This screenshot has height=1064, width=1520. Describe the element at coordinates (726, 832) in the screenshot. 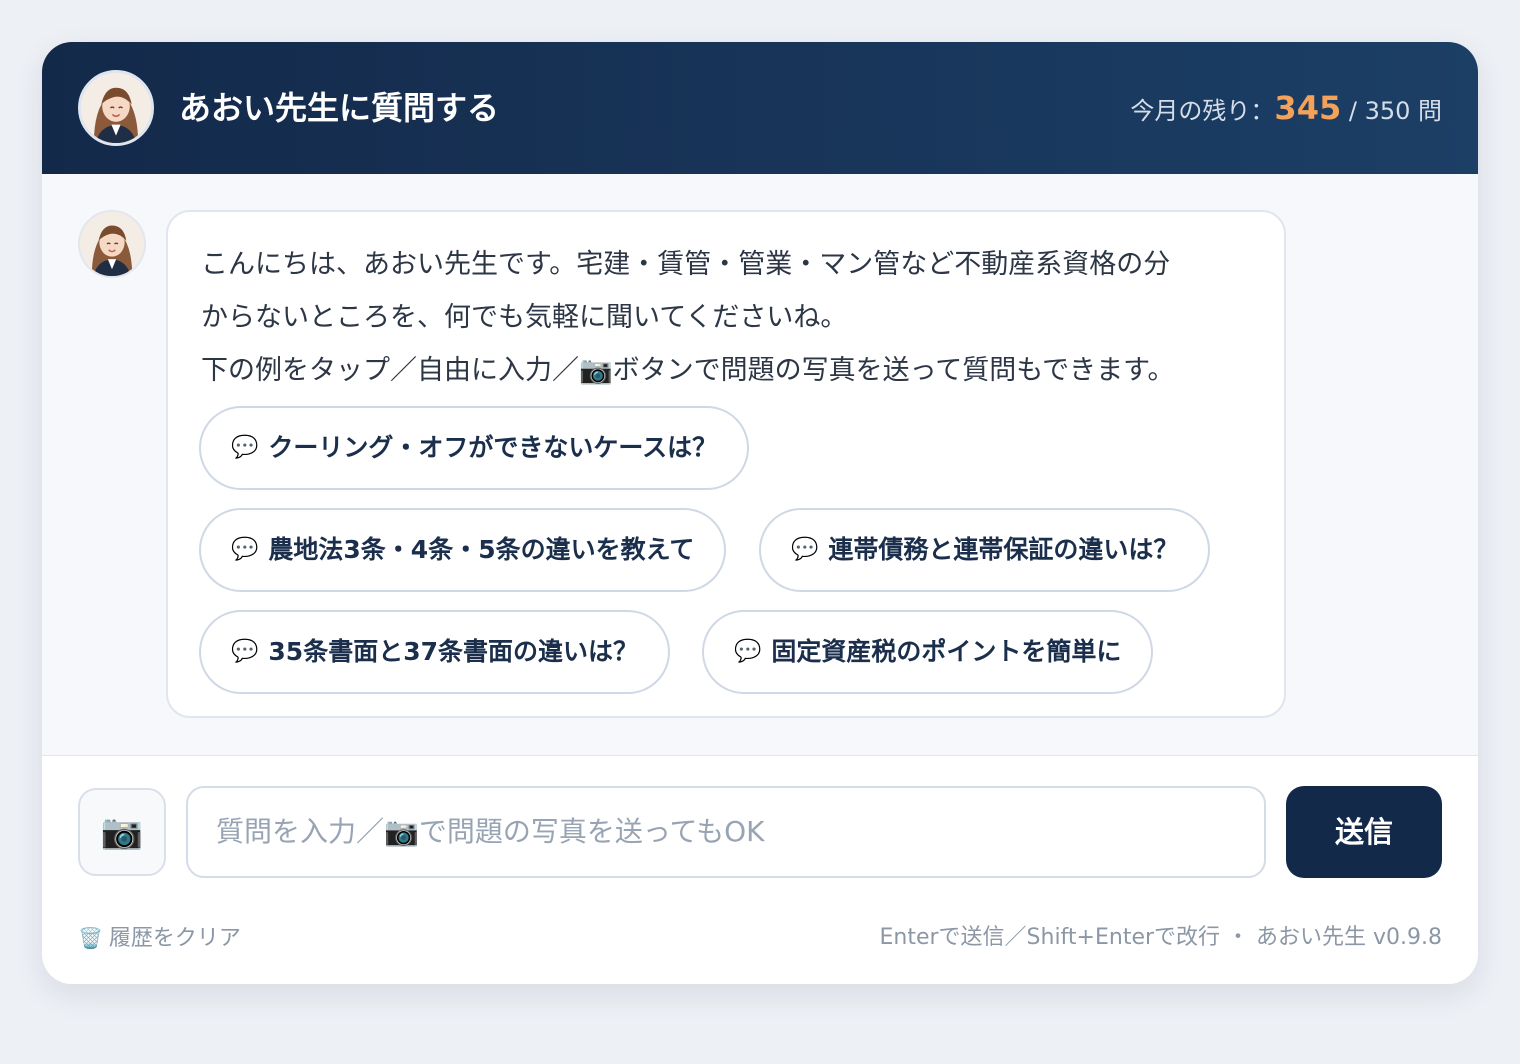

I see `question-input: 質問を入力／📷で問題の写真を送ってもOK` at that location.